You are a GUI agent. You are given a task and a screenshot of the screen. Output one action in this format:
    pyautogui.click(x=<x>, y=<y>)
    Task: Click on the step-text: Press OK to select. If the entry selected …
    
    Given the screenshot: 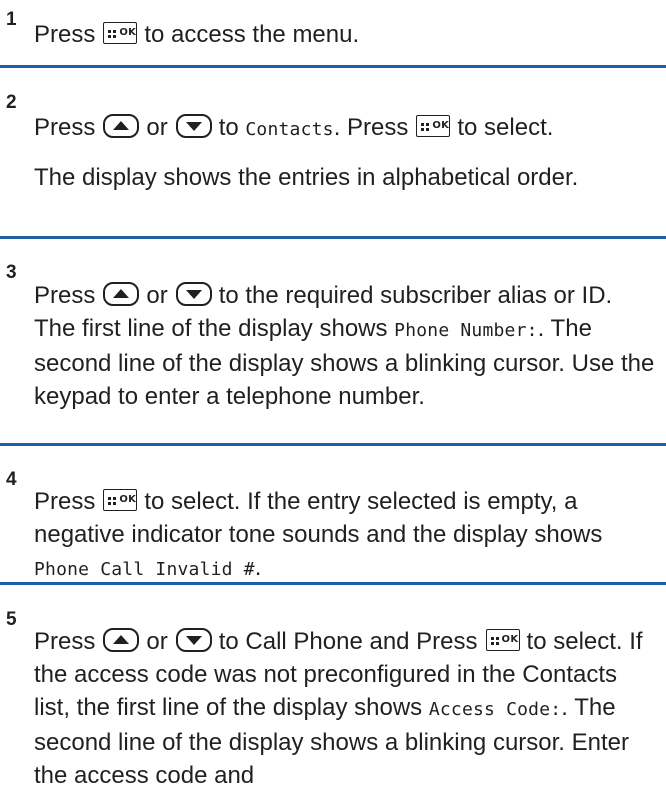 What is the action you would take?
    pyautogui.click(x=318, y=534)
    